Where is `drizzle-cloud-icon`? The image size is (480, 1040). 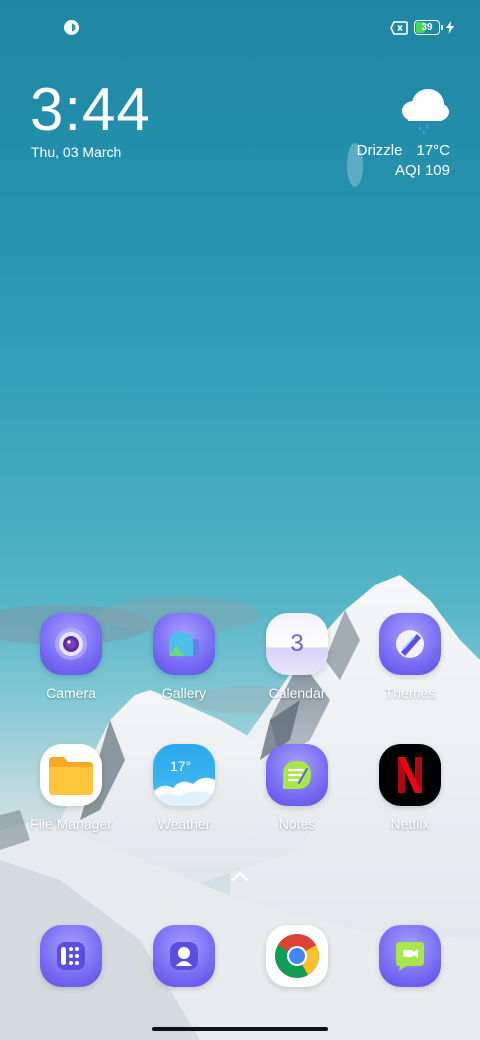 drizzle-cloud-icon is located at coordinates (424, 111).